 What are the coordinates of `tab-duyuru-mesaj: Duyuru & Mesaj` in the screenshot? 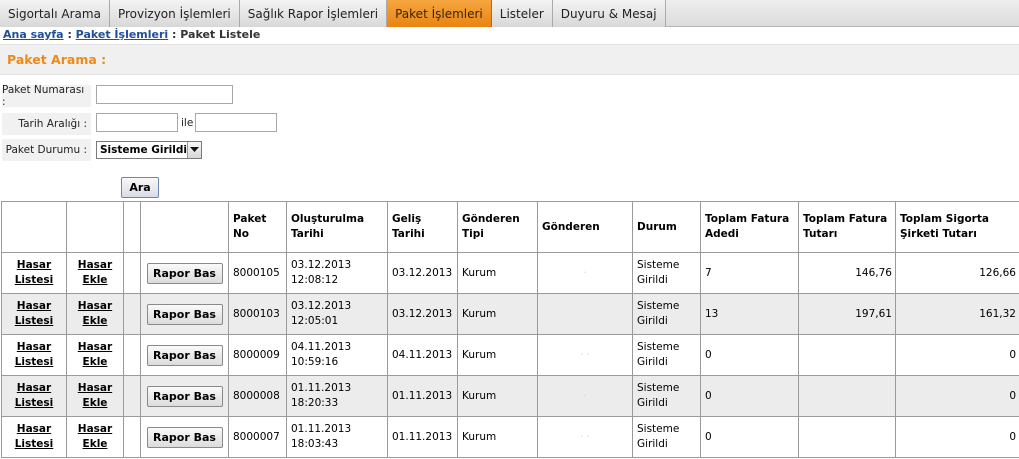 It's located at (609, 13).